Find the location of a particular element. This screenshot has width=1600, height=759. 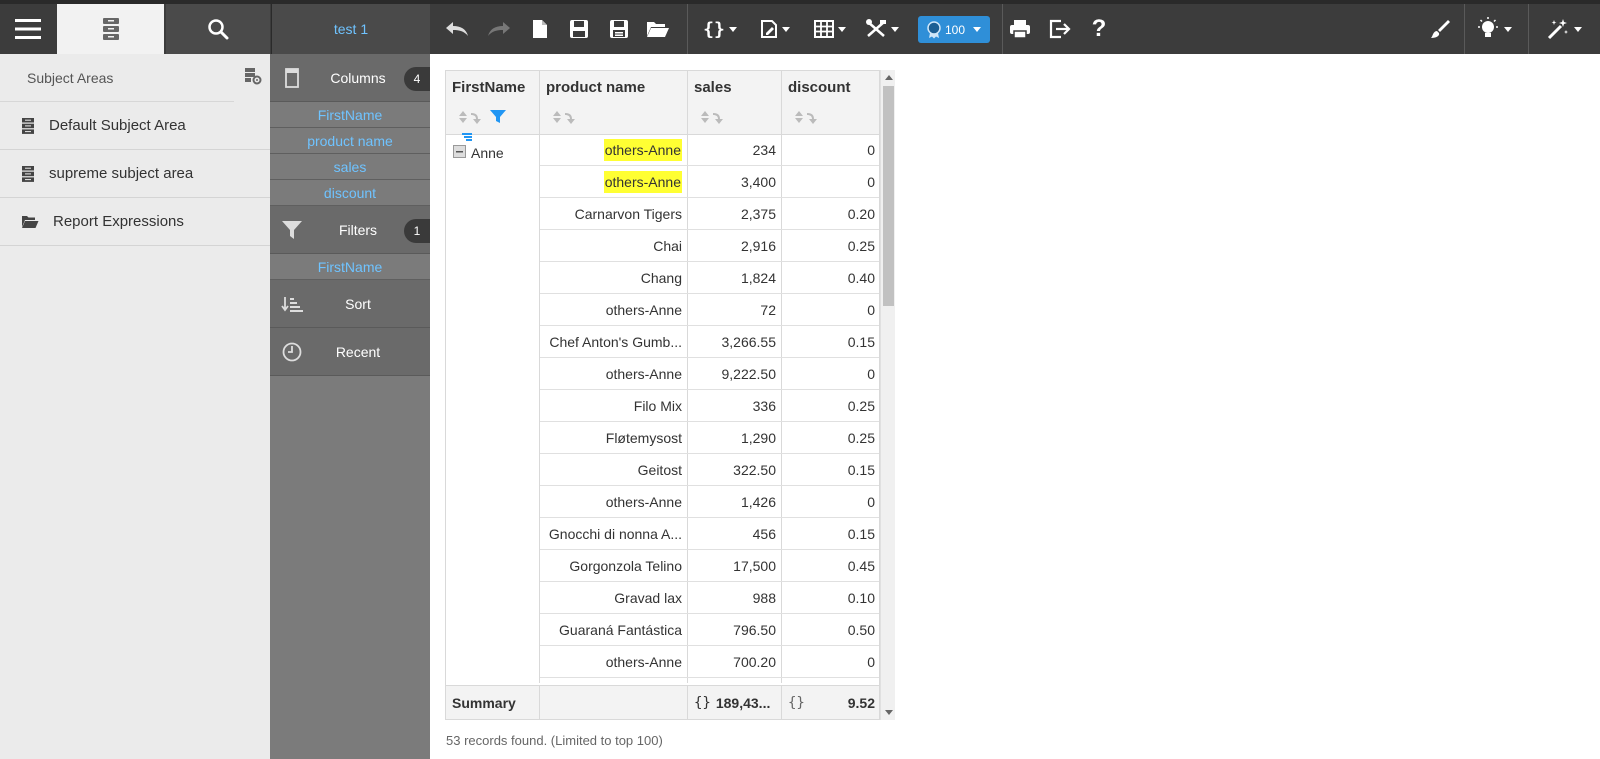

summary-discount-cell: {} 9.52 is located at coordinates (830, 702).